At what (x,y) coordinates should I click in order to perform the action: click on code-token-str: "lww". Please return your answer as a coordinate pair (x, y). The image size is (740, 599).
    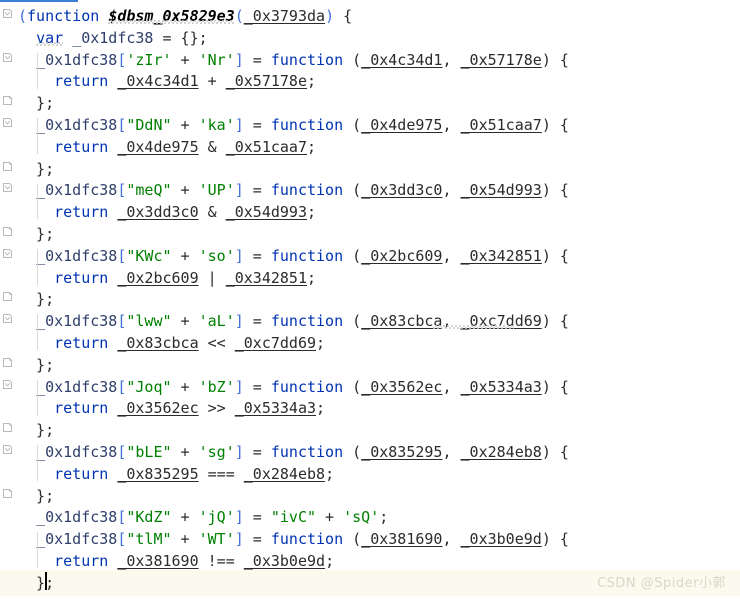
    Looking at the image, I should click on (149, 321).